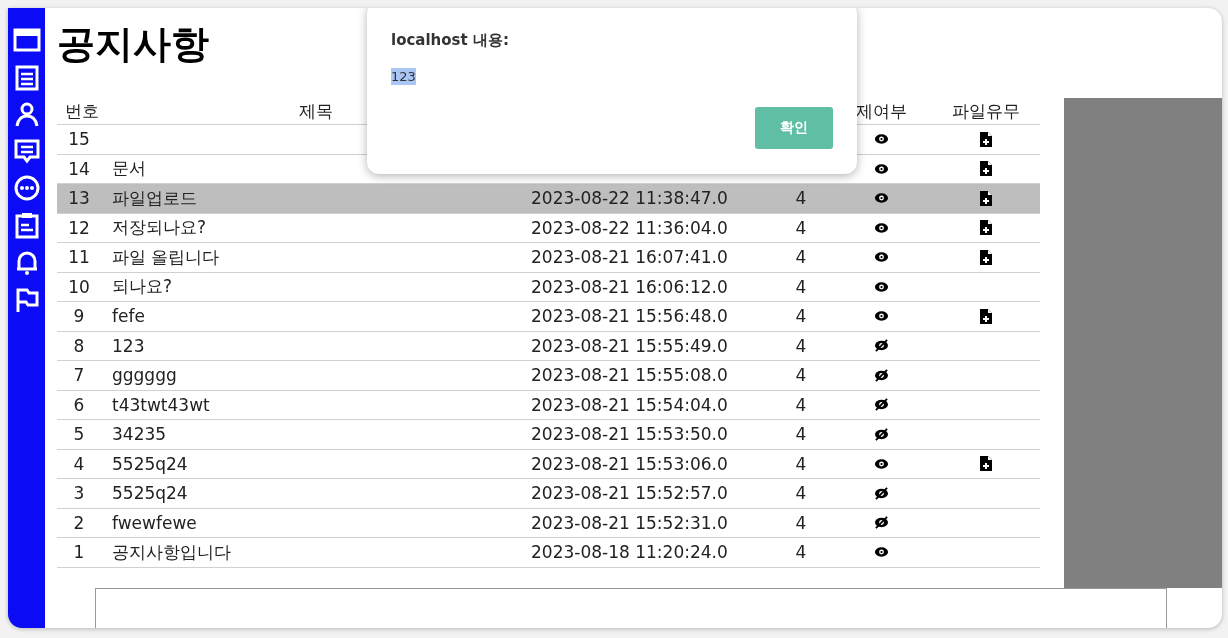  I want to click on table-cell: t43twt43wt, so click(161, 404).